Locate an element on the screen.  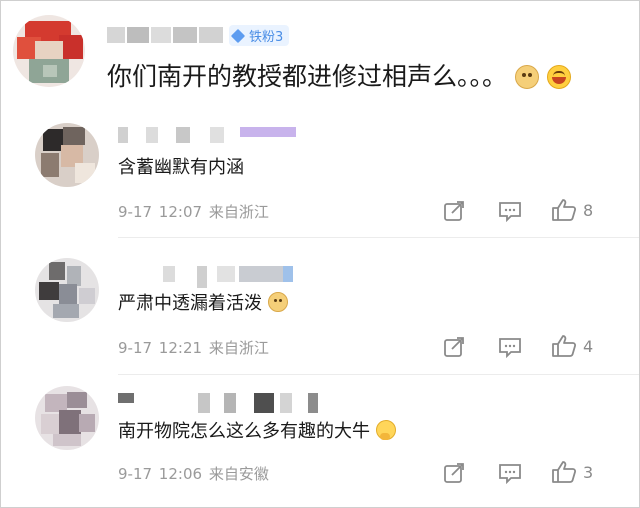
fan-badge: 铁粉3 is located at coordinates (259, 35).